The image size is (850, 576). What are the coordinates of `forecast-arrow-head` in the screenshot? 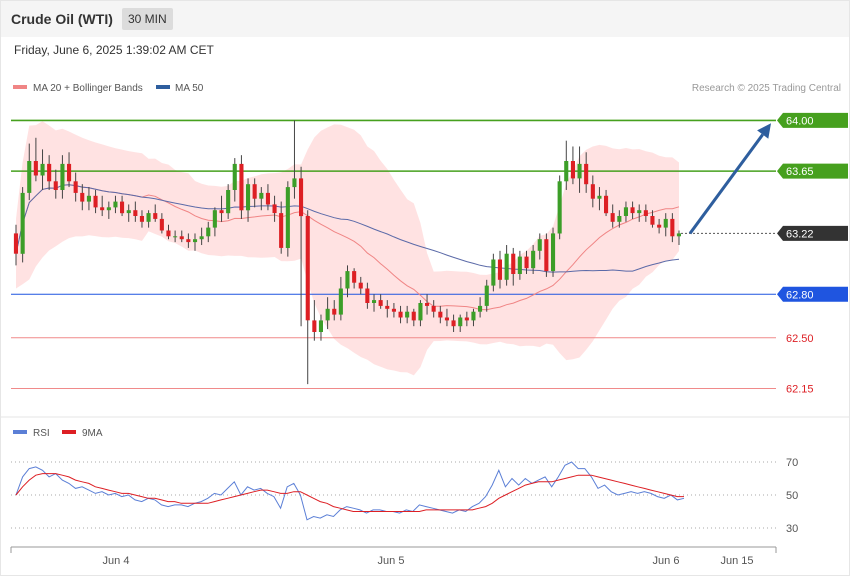 It's located at (764, 131).